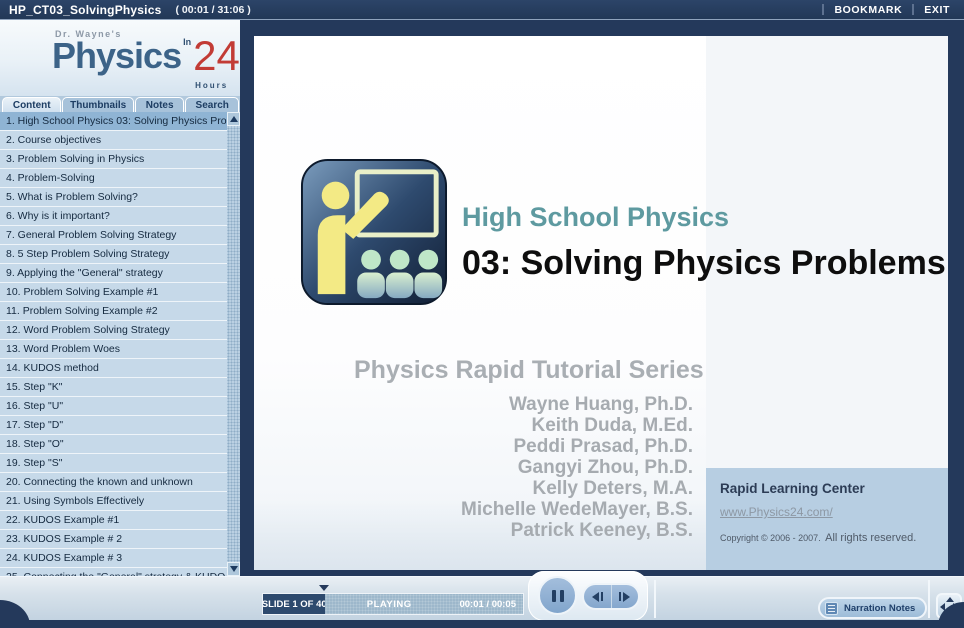 The width and height of the screenshot is (964, 628). What do you see at coordinates (389, 604) in the screenshot?
I see `playback-status: PLAYING` at bounding box center [389, 604].